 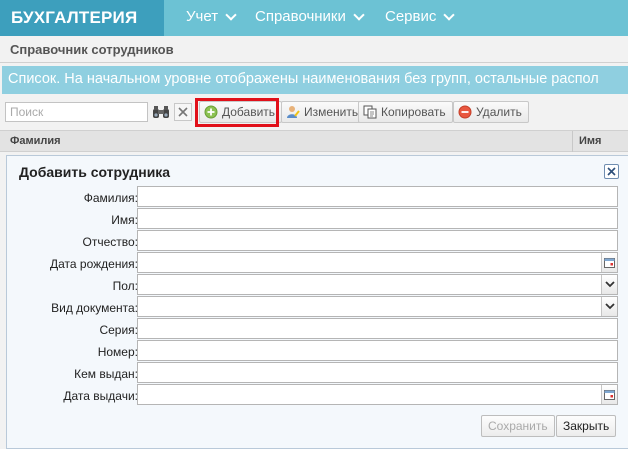 I want to click on copy-button: Копировать, so click(x=405, y=112).